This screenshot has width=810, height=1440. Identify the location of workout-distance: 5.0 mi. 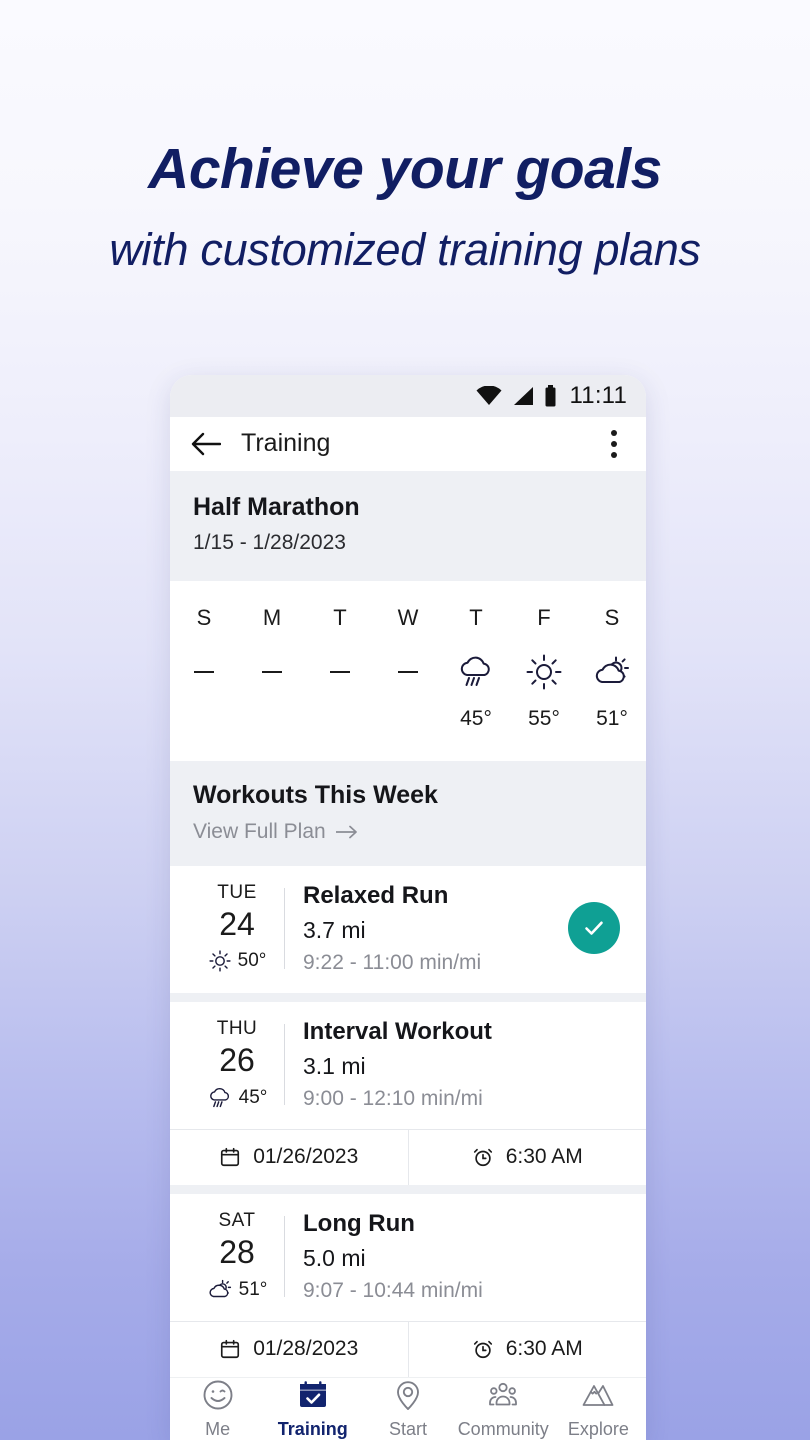
(334, 1257).